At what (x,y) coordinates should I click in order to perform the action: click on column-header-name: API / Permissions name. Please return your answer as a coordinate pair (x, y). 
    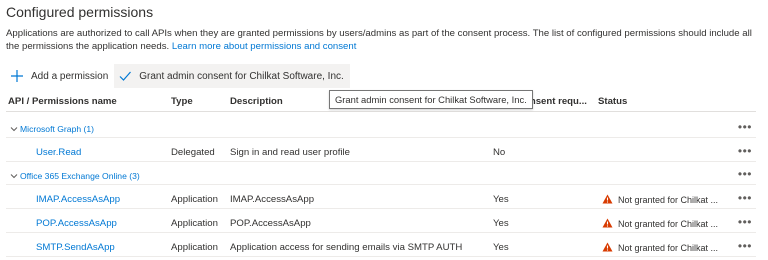
    Looking at the image, I should click on (62, 101).